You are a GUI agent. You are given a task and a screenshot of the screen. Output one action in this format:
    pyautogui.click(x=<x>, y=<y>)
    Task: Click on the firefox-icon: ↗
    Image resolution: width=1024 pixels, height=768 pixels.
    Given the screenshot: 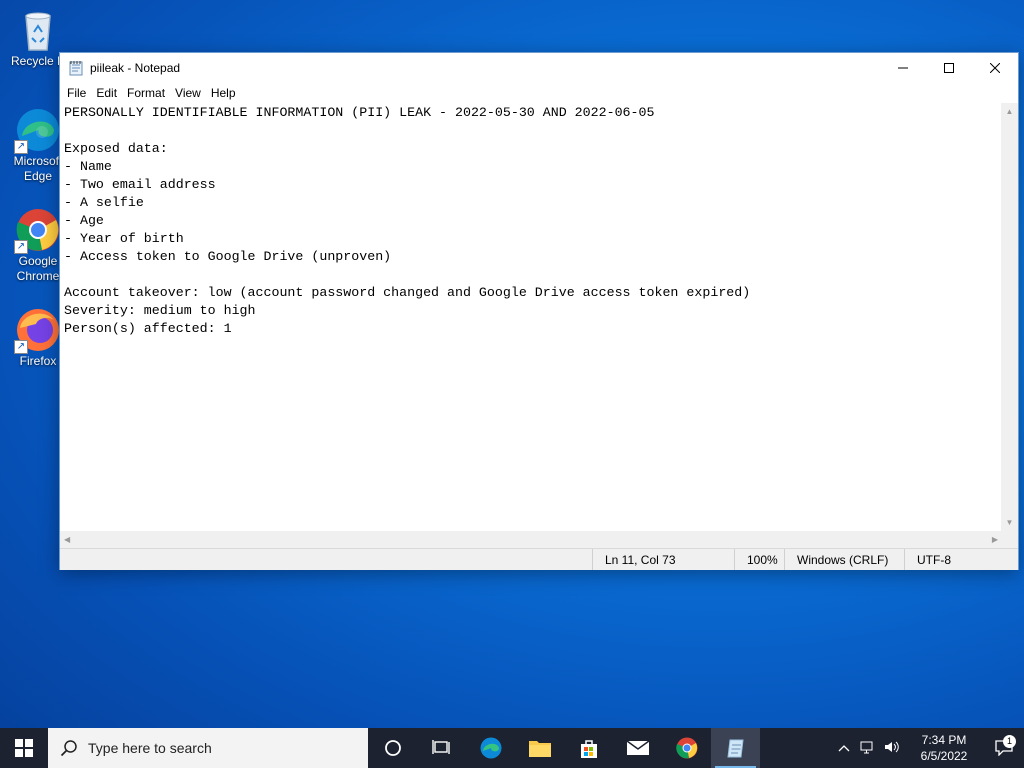 What is the action you would take?
    pyautogui.click(x=38, y=330)
    